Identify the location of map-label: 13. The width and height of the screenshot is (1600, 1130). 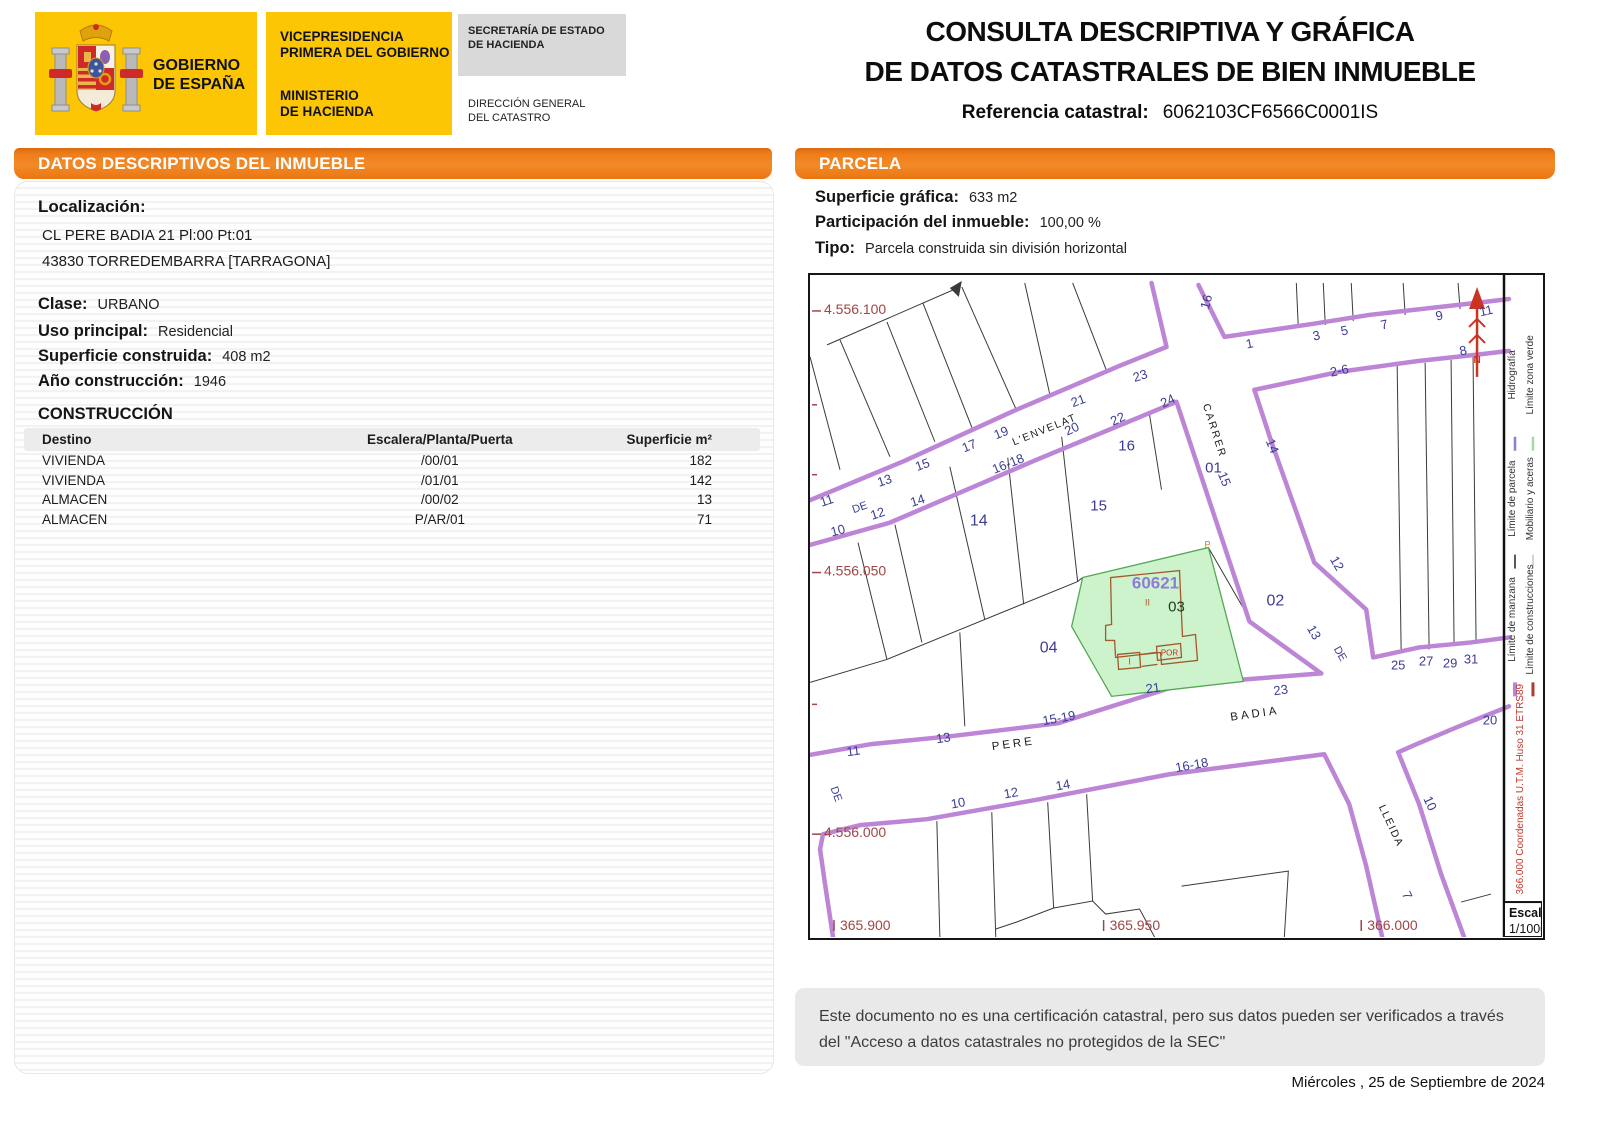
(943, 737).